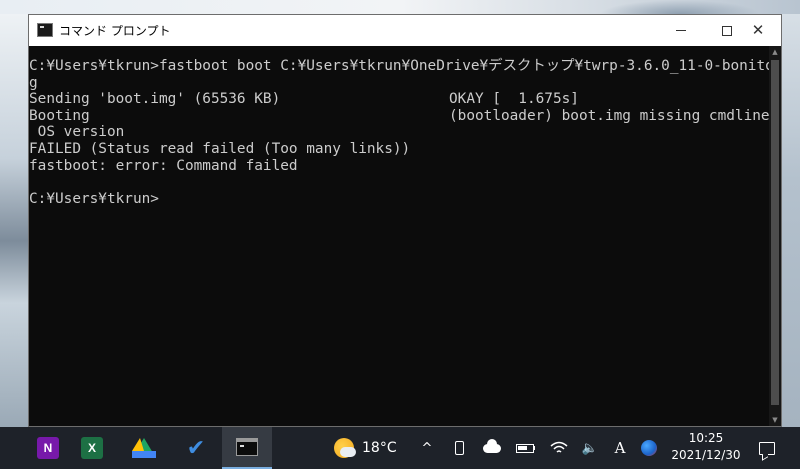  I want to click on console-line-text: Booting, so click(59, 115).